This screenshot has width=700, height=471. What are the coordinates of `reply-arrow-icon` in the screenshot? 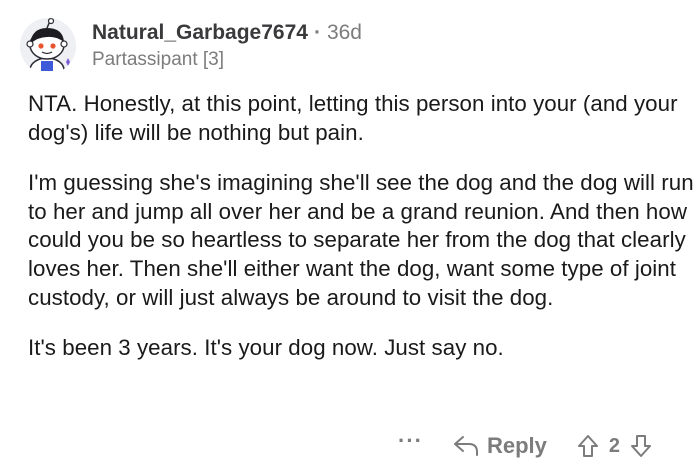 It's located at (465, 446).